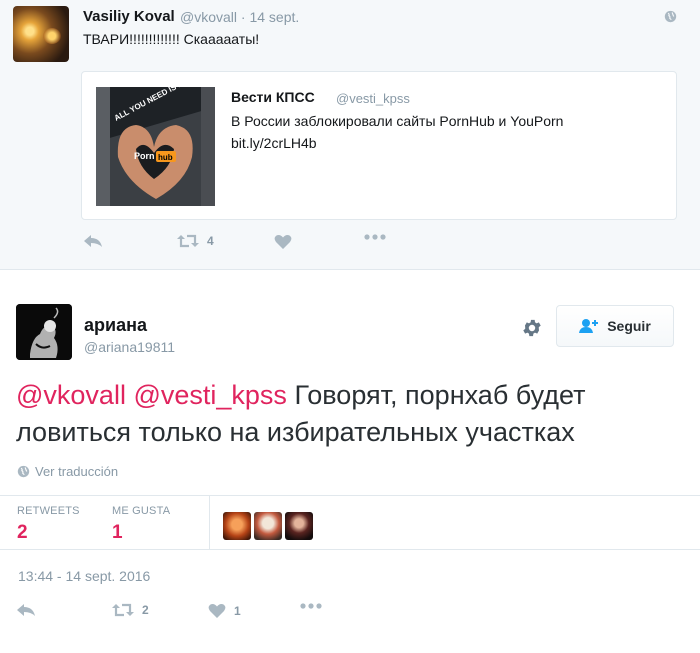 The image size is (700, 653). What do you see at coordinates (22, 532) in the screenshot?
I see `retweets-value: 2` at bounding box center [22, 532].